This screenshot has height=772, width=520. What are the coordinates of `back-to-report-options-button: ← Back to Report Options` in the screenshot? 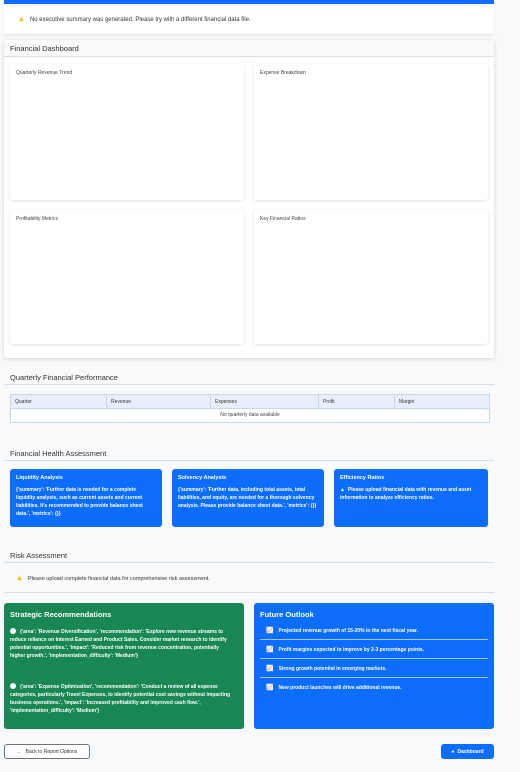 It's located at (47, 751).